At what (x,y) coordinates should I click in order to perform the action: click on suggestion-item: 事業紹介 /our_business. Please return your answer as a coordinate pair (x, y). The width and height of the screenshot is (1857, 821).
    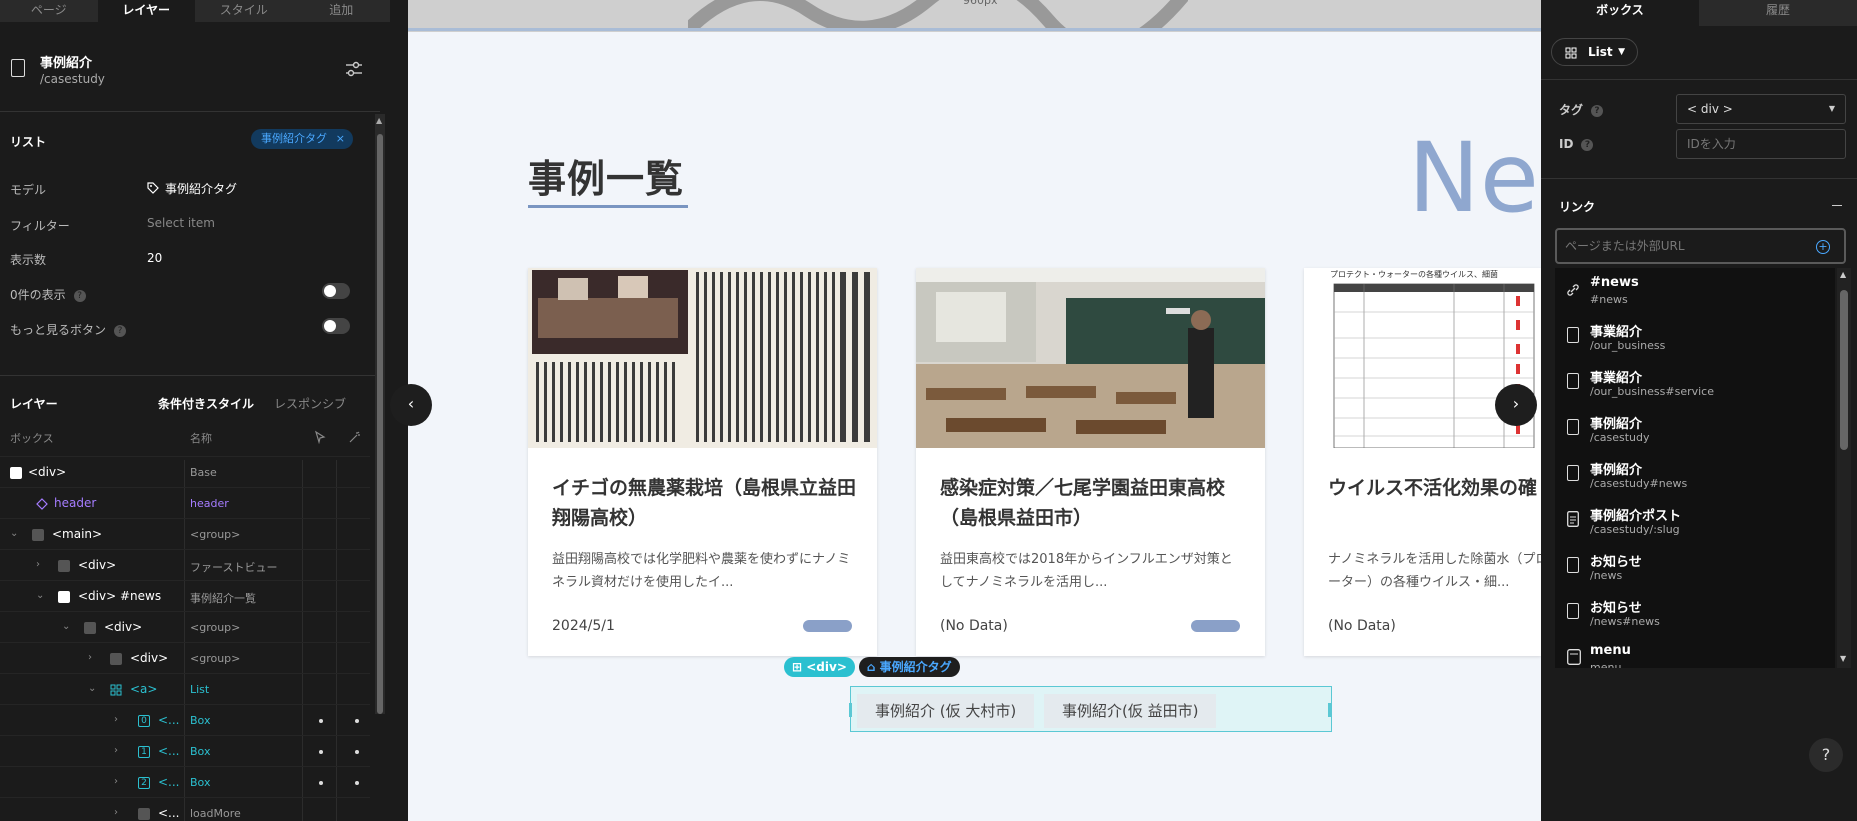
    Looking at the image, I should click on (1695, 337).